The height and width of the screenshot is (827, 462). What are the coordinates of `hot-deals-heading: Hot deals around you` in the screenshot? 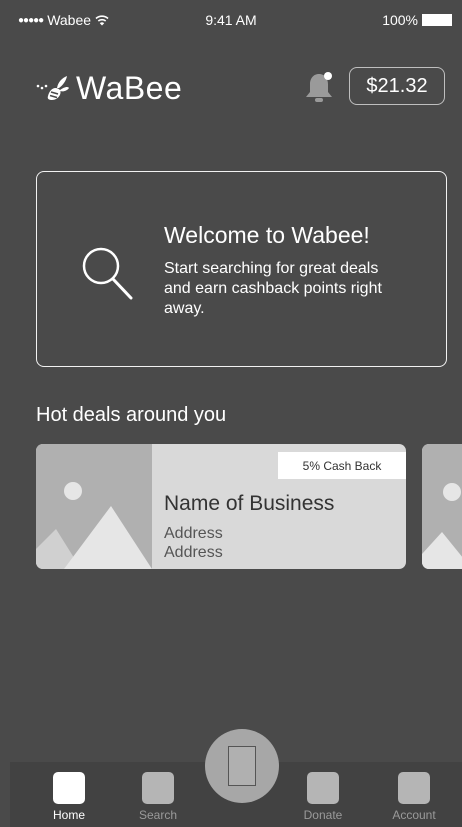 It's located at (131, 415).